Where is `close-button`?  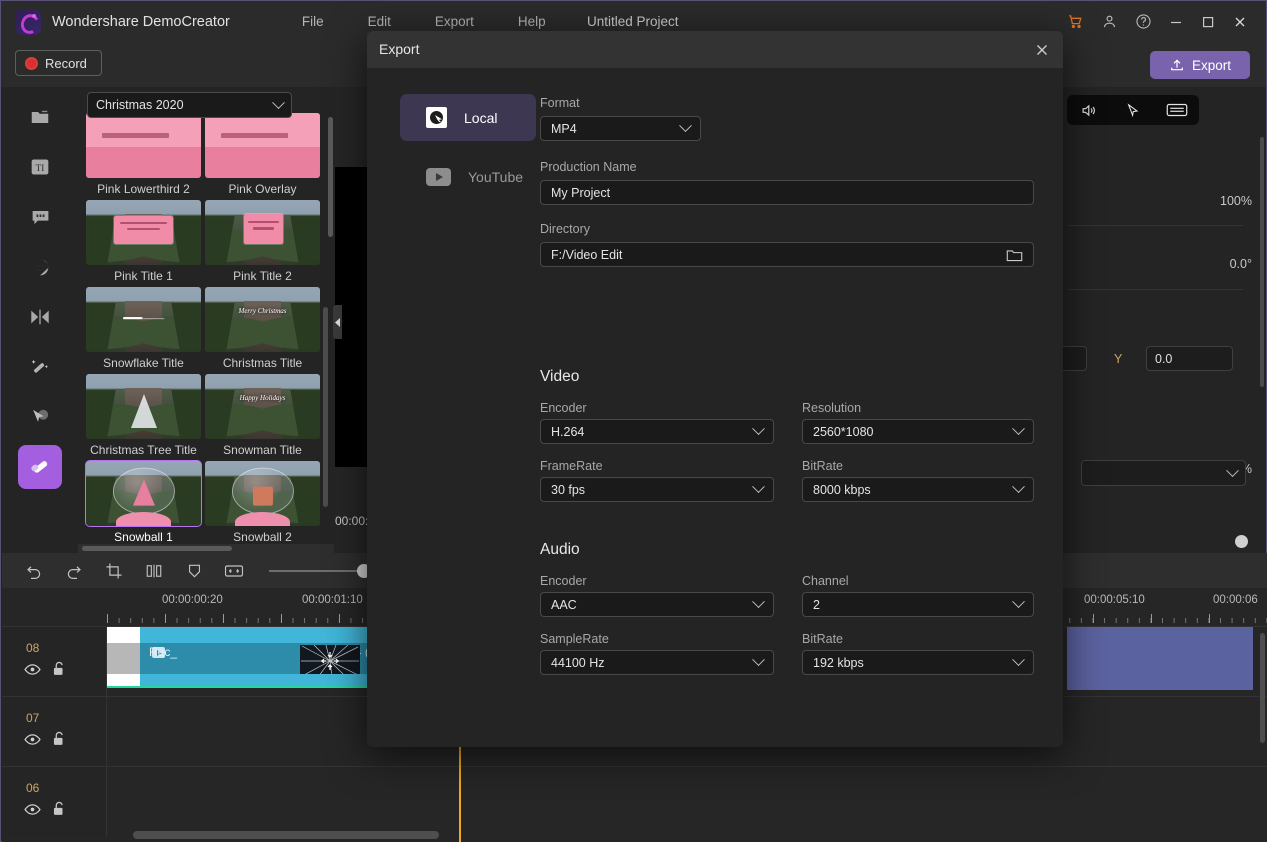
close-button is located at coordinates (1240, 21).